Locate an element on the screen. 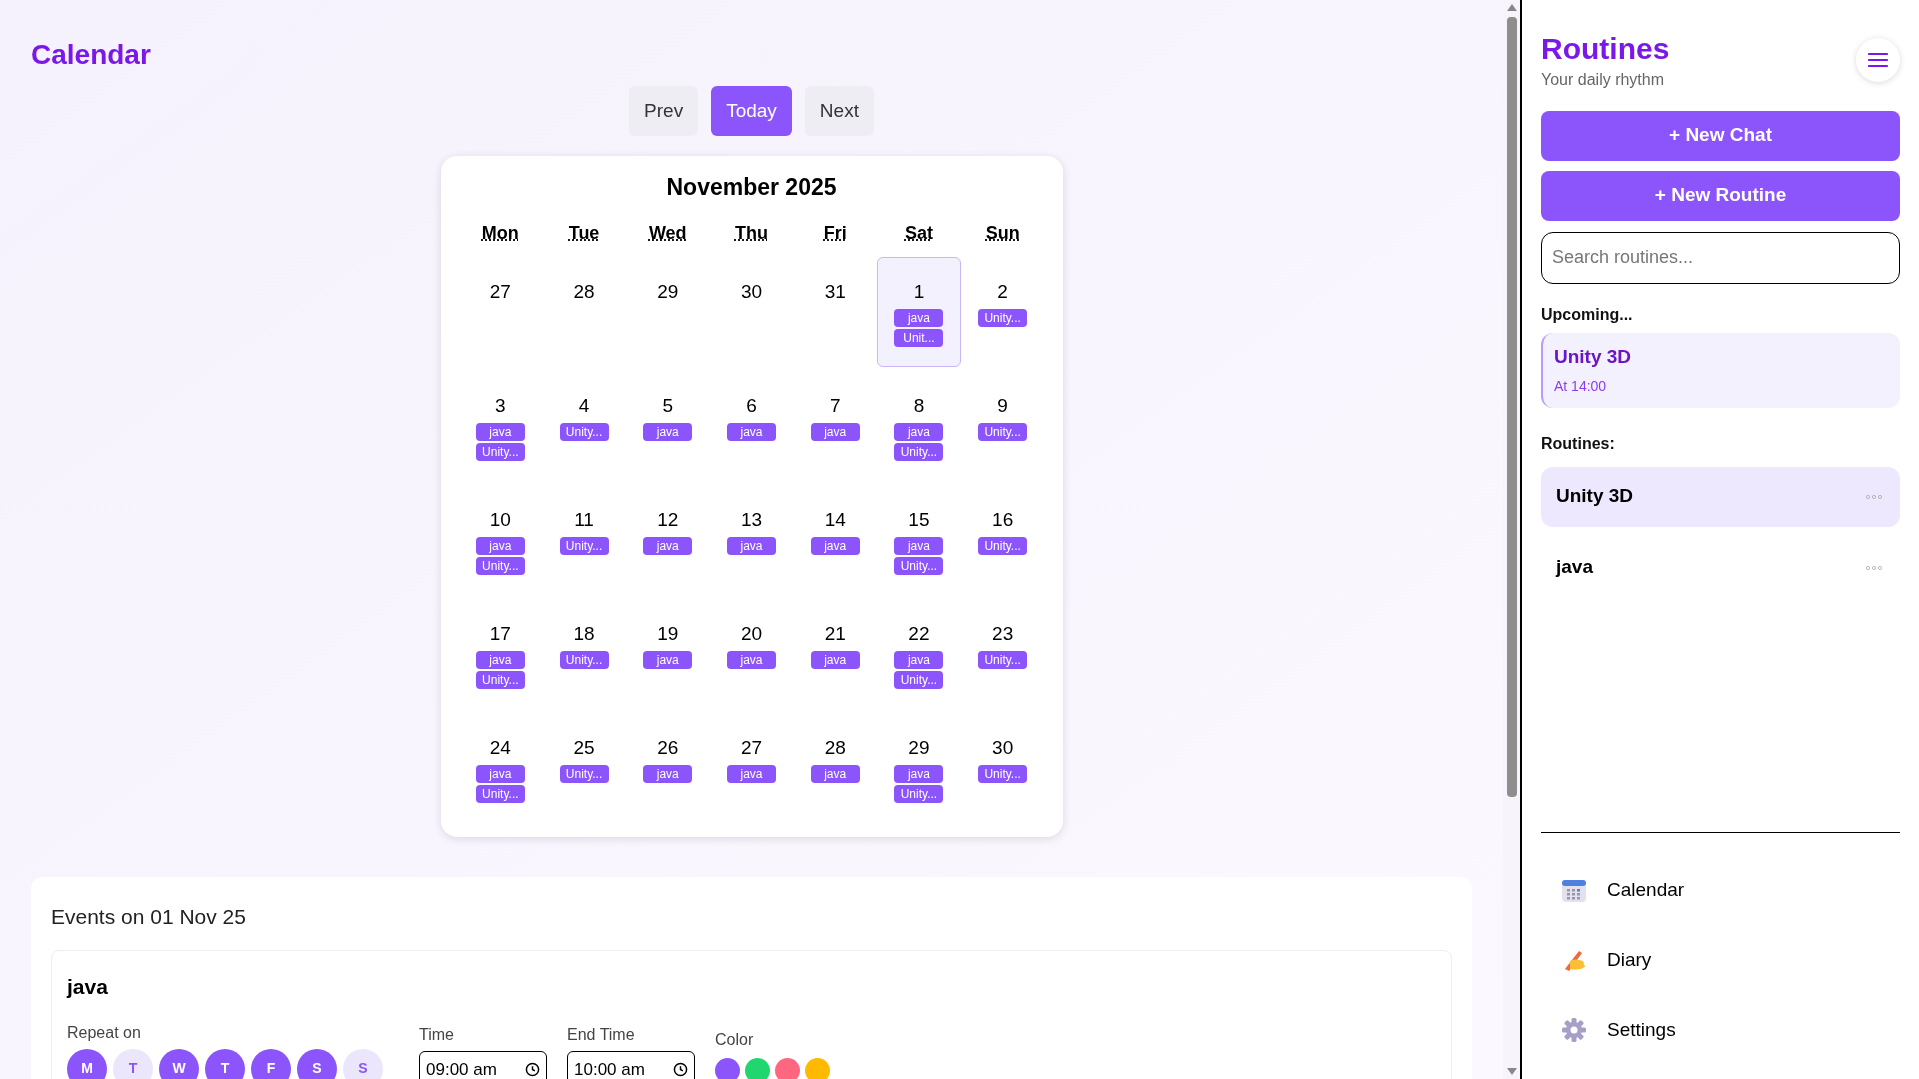 Image resolution: width=1919 pixels, height=1079 pixels. routine-item: Unity 3D is located at coordinates (1720, 496).